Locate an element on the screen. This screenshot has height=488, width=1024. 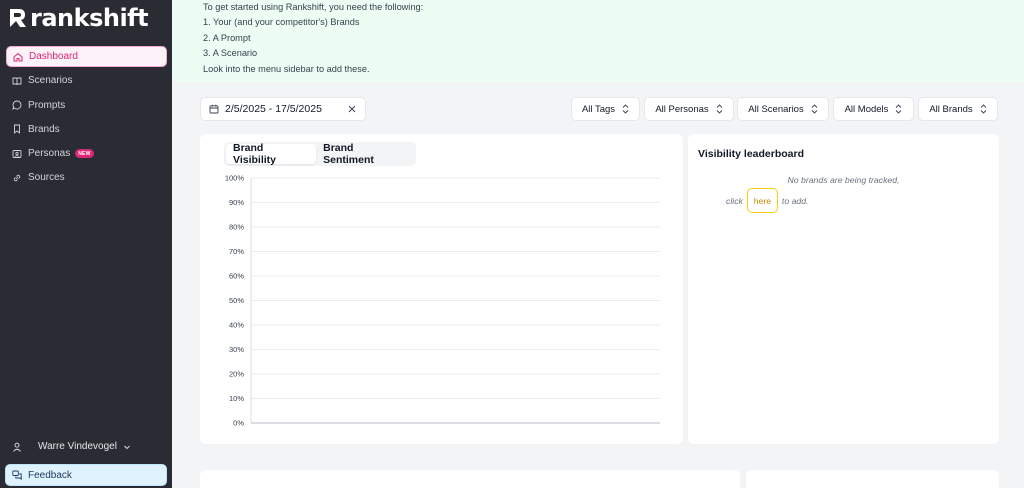
brands-filter-label: All Brands is located at coordinates (951, 109).